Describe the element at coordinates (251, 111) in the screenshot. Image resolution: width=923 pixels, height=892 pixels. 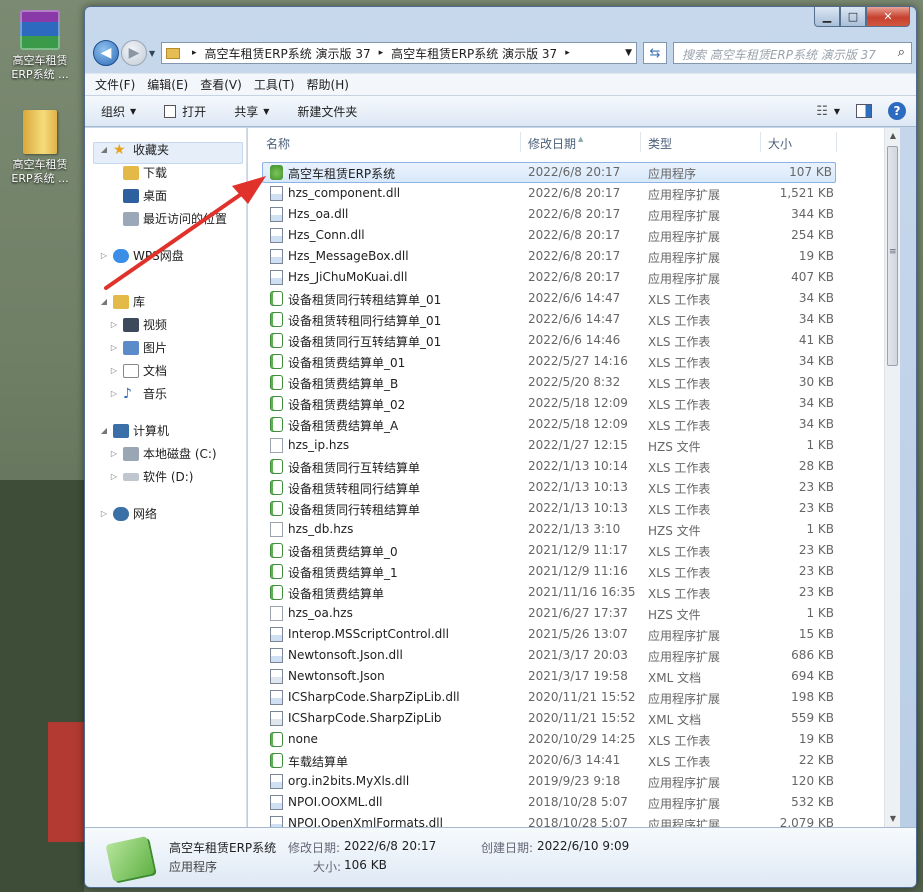
I see `share-button: 共享 ▼` at that location.